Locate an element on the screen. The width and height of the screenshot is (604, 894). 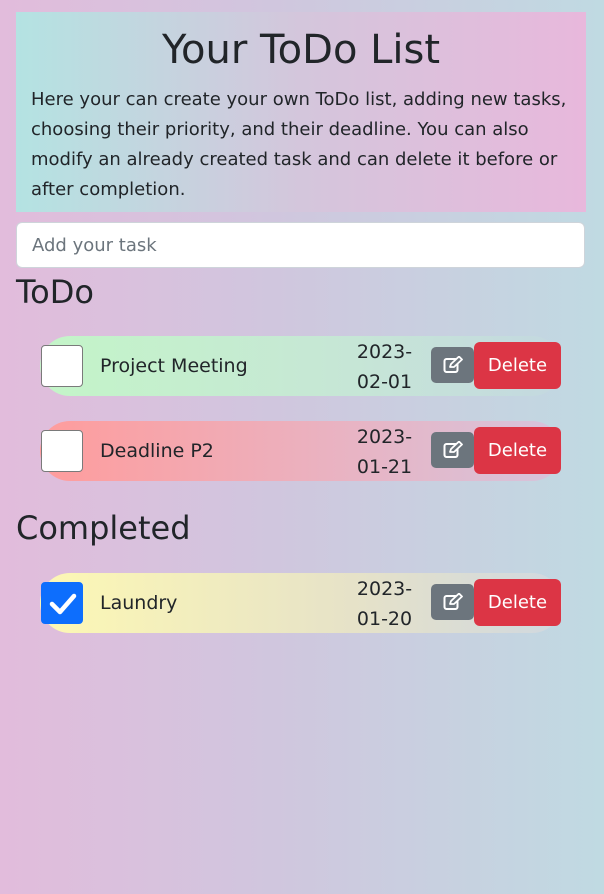
task-item-laundry: Laundry 2023- 01-20 Delete is located at coordinates (301, 603).